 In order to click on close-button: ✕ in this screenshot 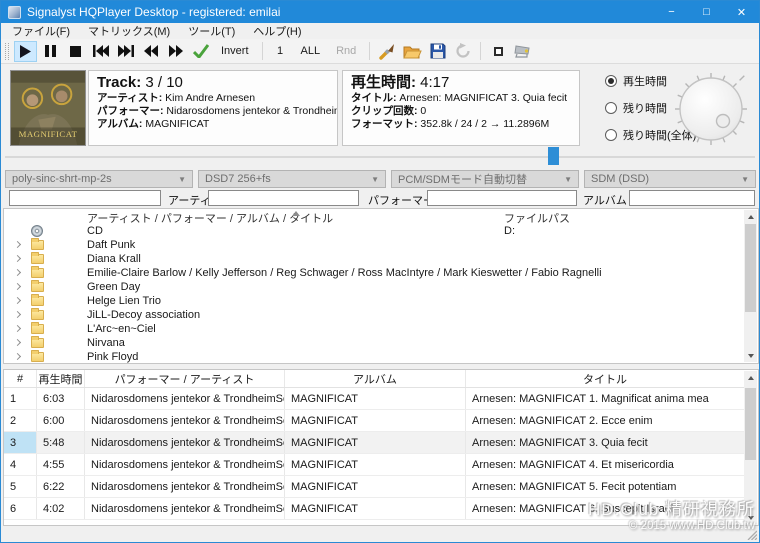, I will do `click(741, 12)`.